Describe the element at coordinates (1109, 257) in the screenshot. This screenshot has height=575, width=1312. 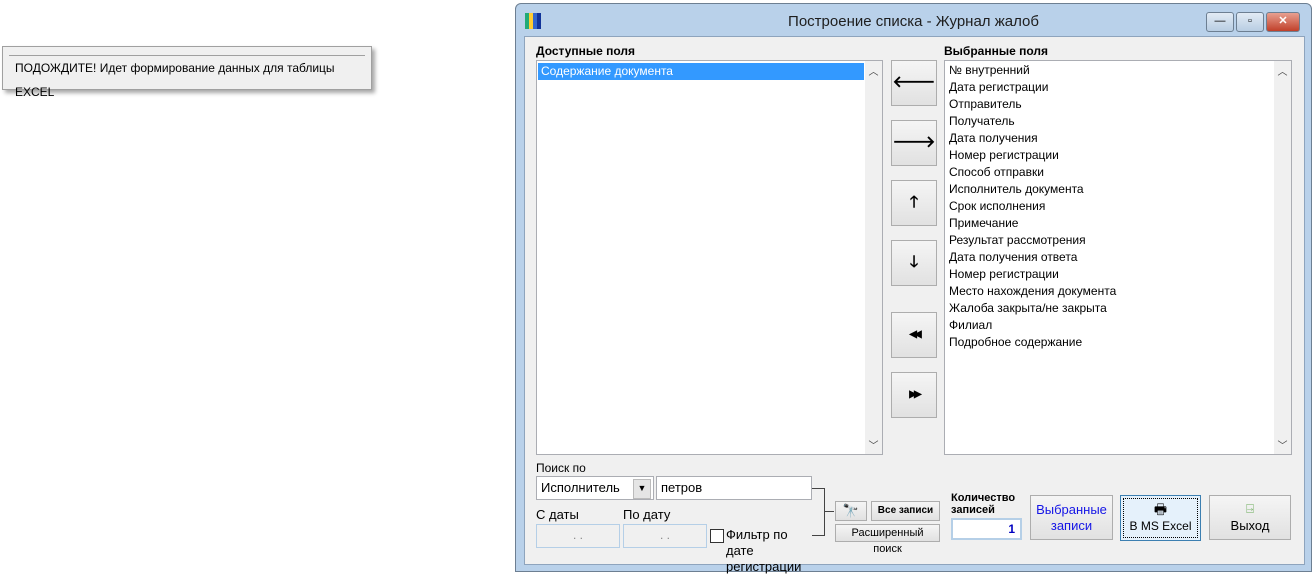
I see `list-item: Дата получения ответа` at that location.